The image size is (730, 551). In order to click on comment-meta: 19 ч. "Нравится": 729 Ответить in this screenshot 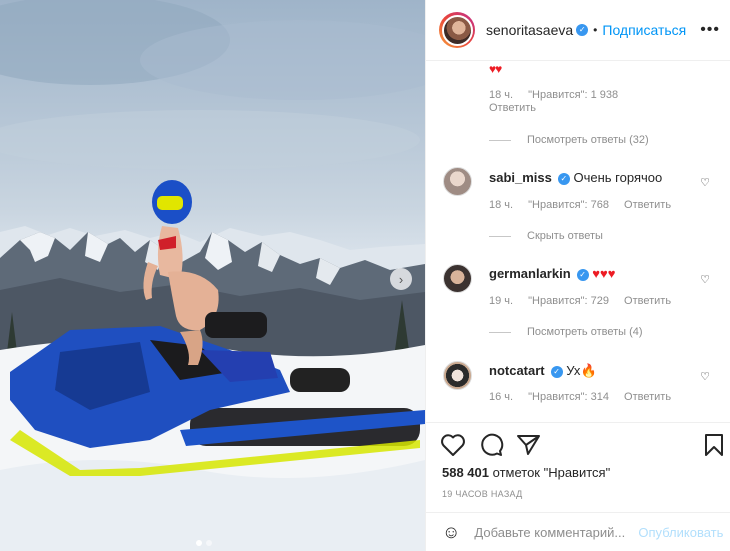, I will do `click(586, 301)`.